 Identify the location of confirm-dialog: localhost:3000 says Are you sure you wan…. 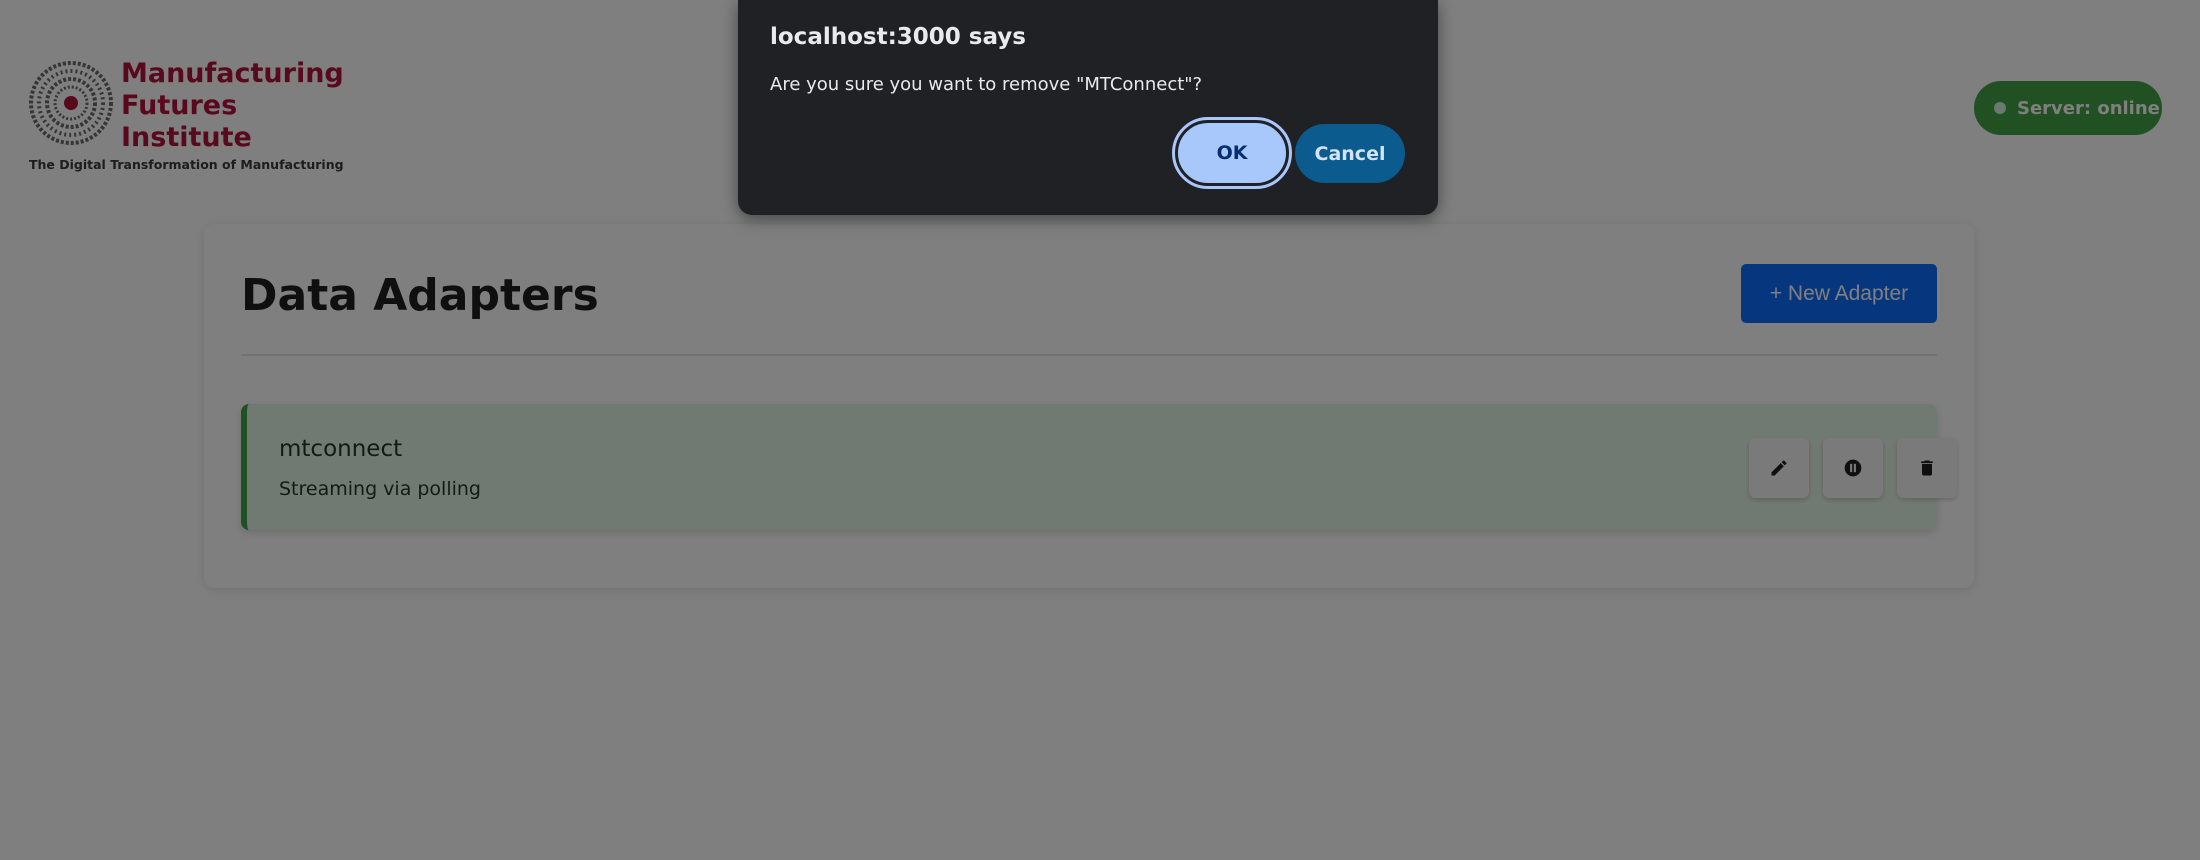
(1088, 107).